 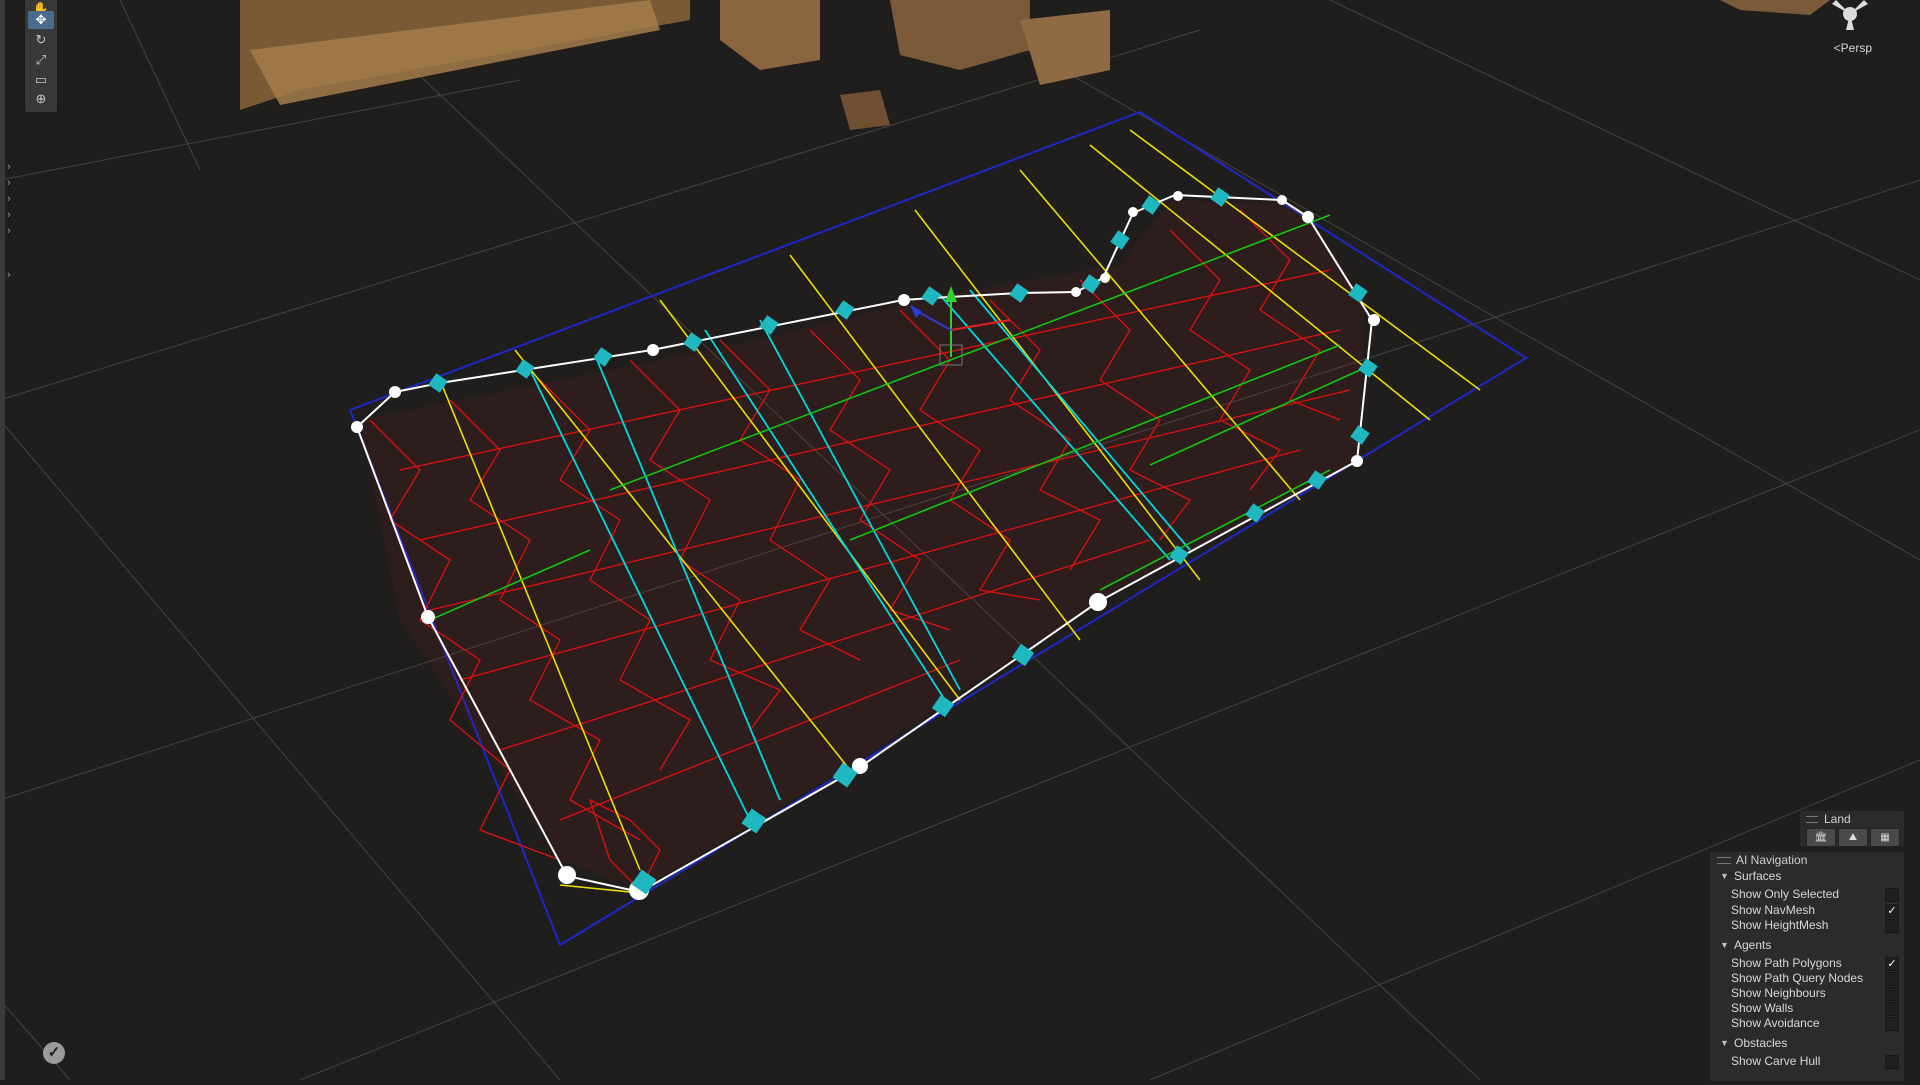 I want to click on option-show-avoidance: Show Avoidance, so click(x=1807, y=1023).